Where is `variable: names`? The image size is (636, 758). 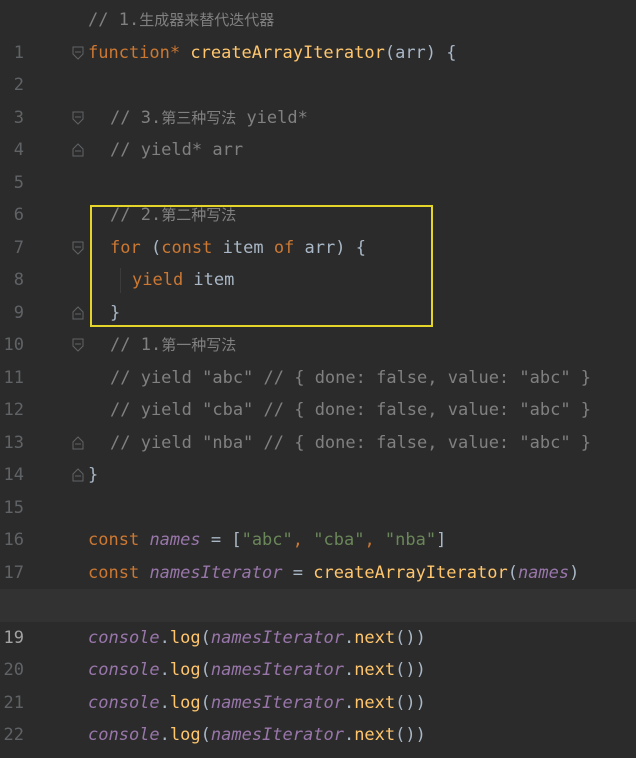
variable: names is located at coordinates (175, 540).